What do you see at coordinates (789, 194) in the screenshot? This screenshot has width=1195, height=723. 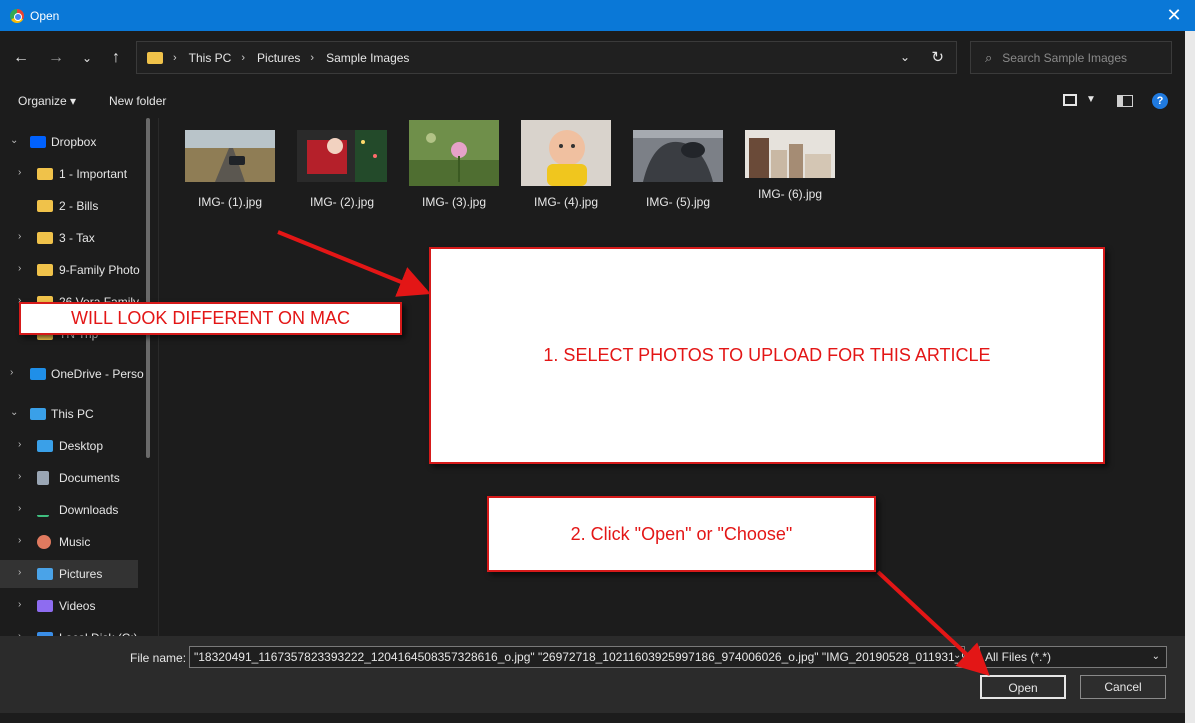 I see `file-name: IMG- (6).jpg` at bounding box center [789, 194].